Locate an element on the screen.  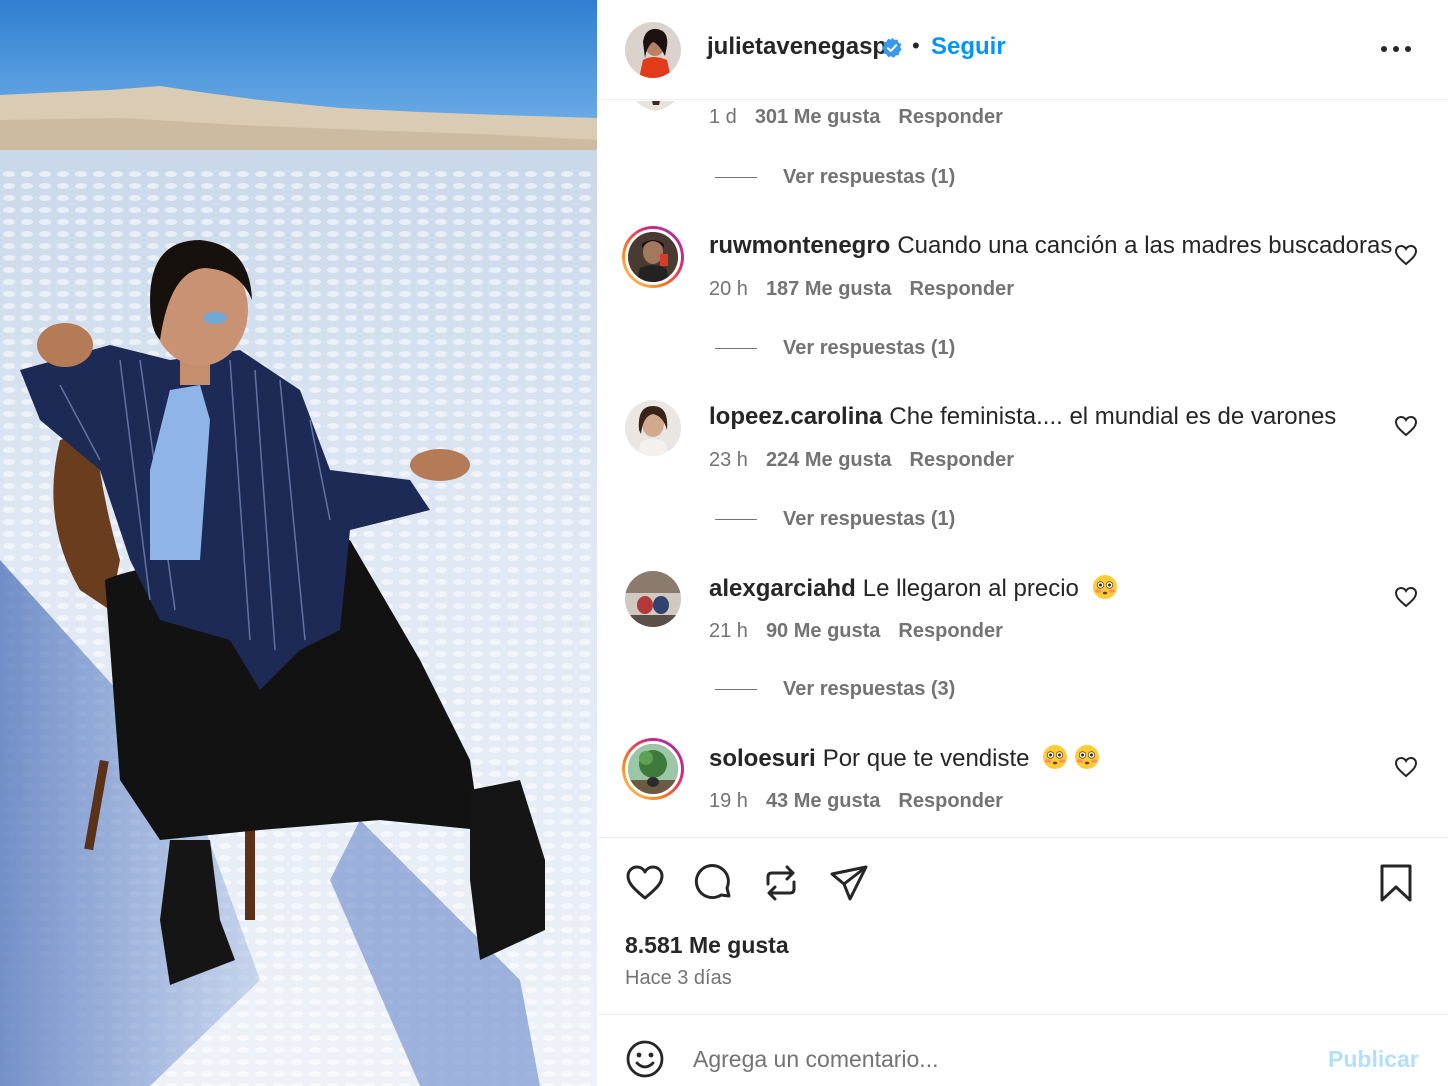
comment-username: lopeez.carolina is located at coordinates (795, 416).